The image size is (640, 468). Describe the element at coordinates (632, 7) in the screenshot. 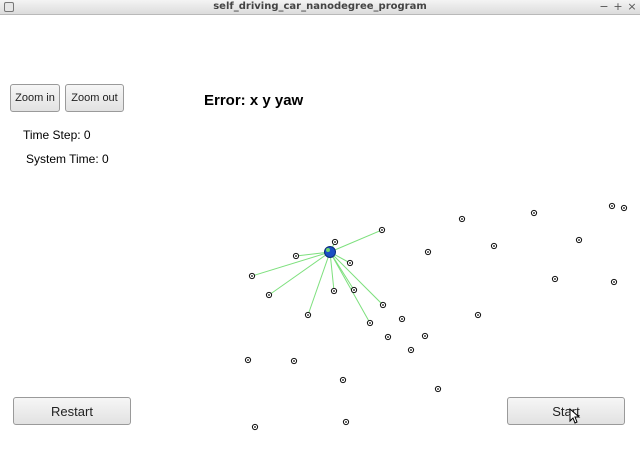

I see `close-icon: ×` at that location.